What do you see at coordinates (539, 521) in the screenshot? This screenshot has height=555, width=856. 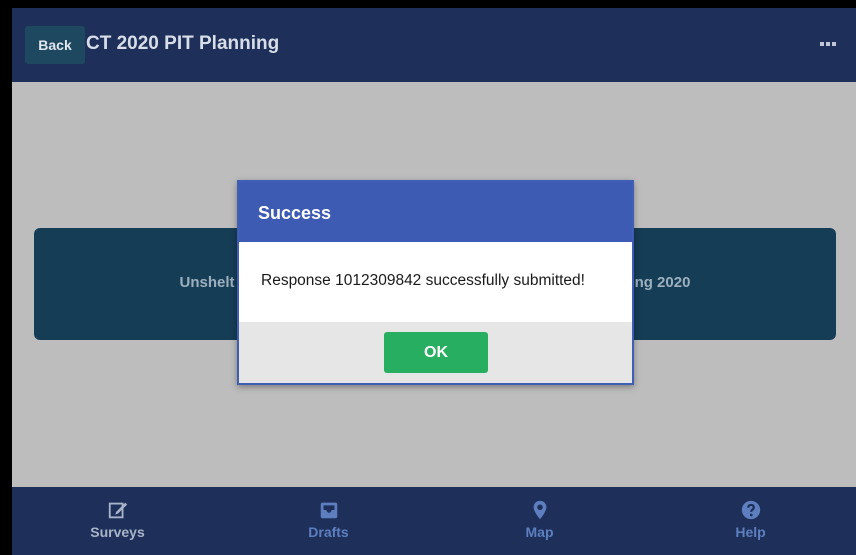 I see `nav-item-map: Map` at bounding box center [539, 521].